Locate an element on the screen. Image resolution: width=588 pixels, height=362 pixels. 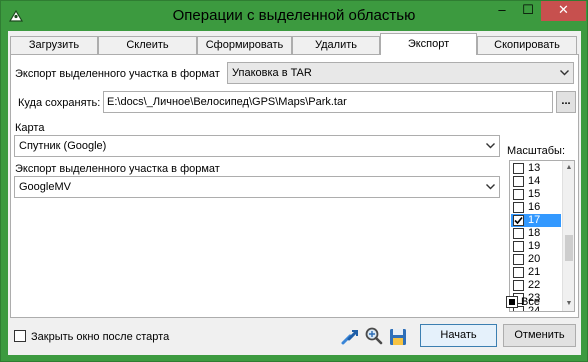
zoom-level-label: 15 is located at coordinates (534, 194).